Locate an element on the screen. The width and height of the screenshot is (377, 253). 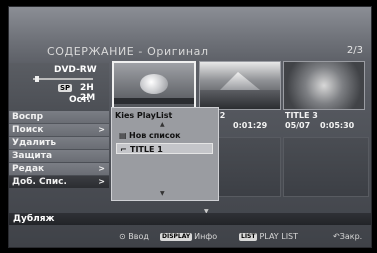
page-title: СОДЕРЖАНИЕ - Оригинал is located at coordinates (128, 51).